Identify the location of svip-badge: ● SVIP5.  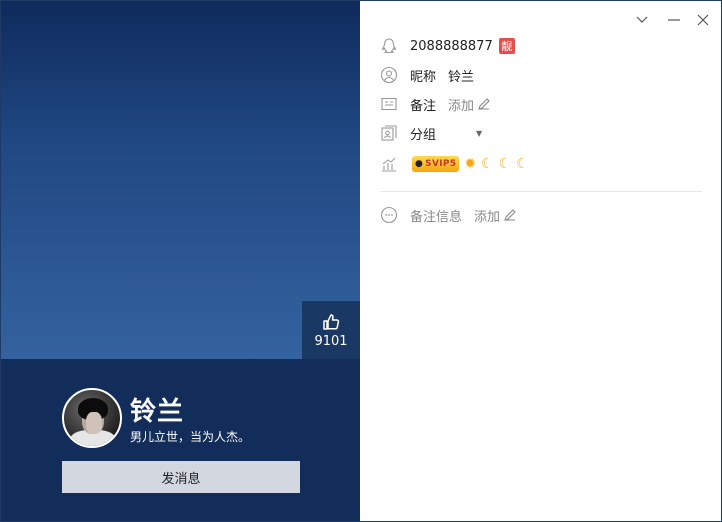
(436, 164).